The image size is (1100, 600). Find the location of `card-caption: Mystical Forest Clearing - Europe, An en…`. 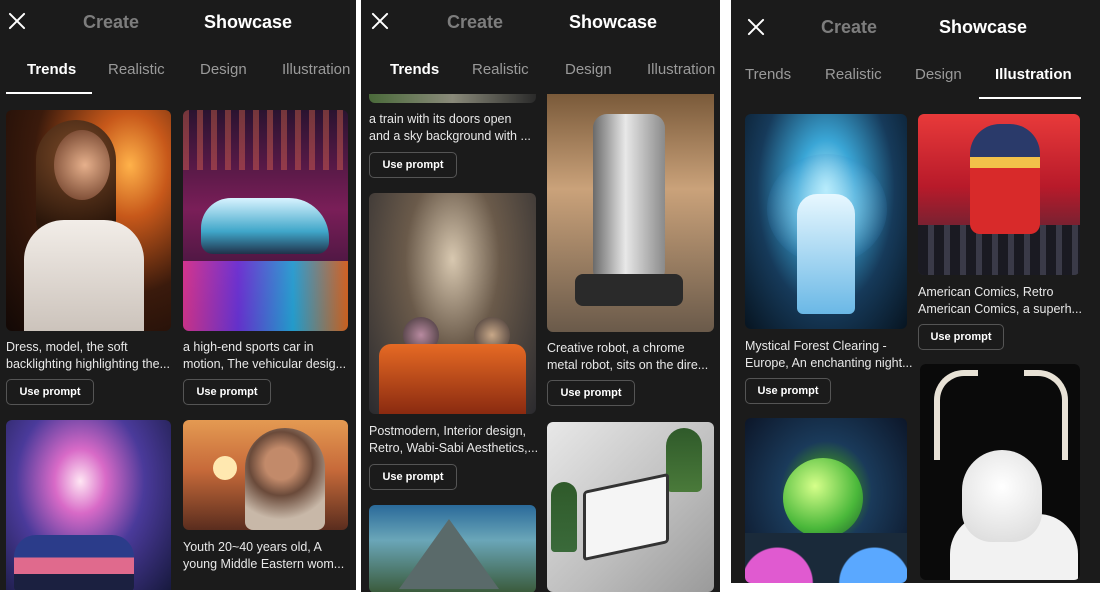

card-caption: Mystical Forest Clearing - Europe, An en… is located at coordinates (829, 354).